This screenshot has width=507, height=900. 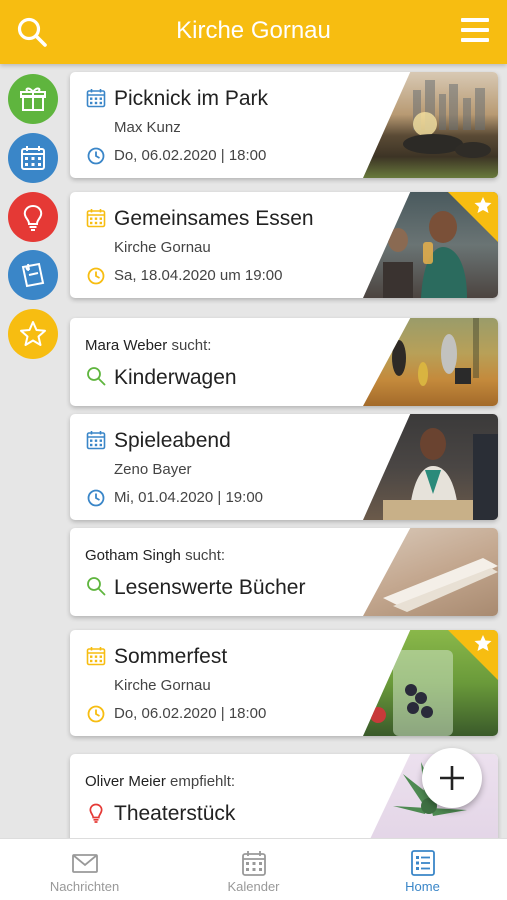 I want to click on event-date: Sa, 18.04.2020 um 19:00, so click(x=198, y=275).